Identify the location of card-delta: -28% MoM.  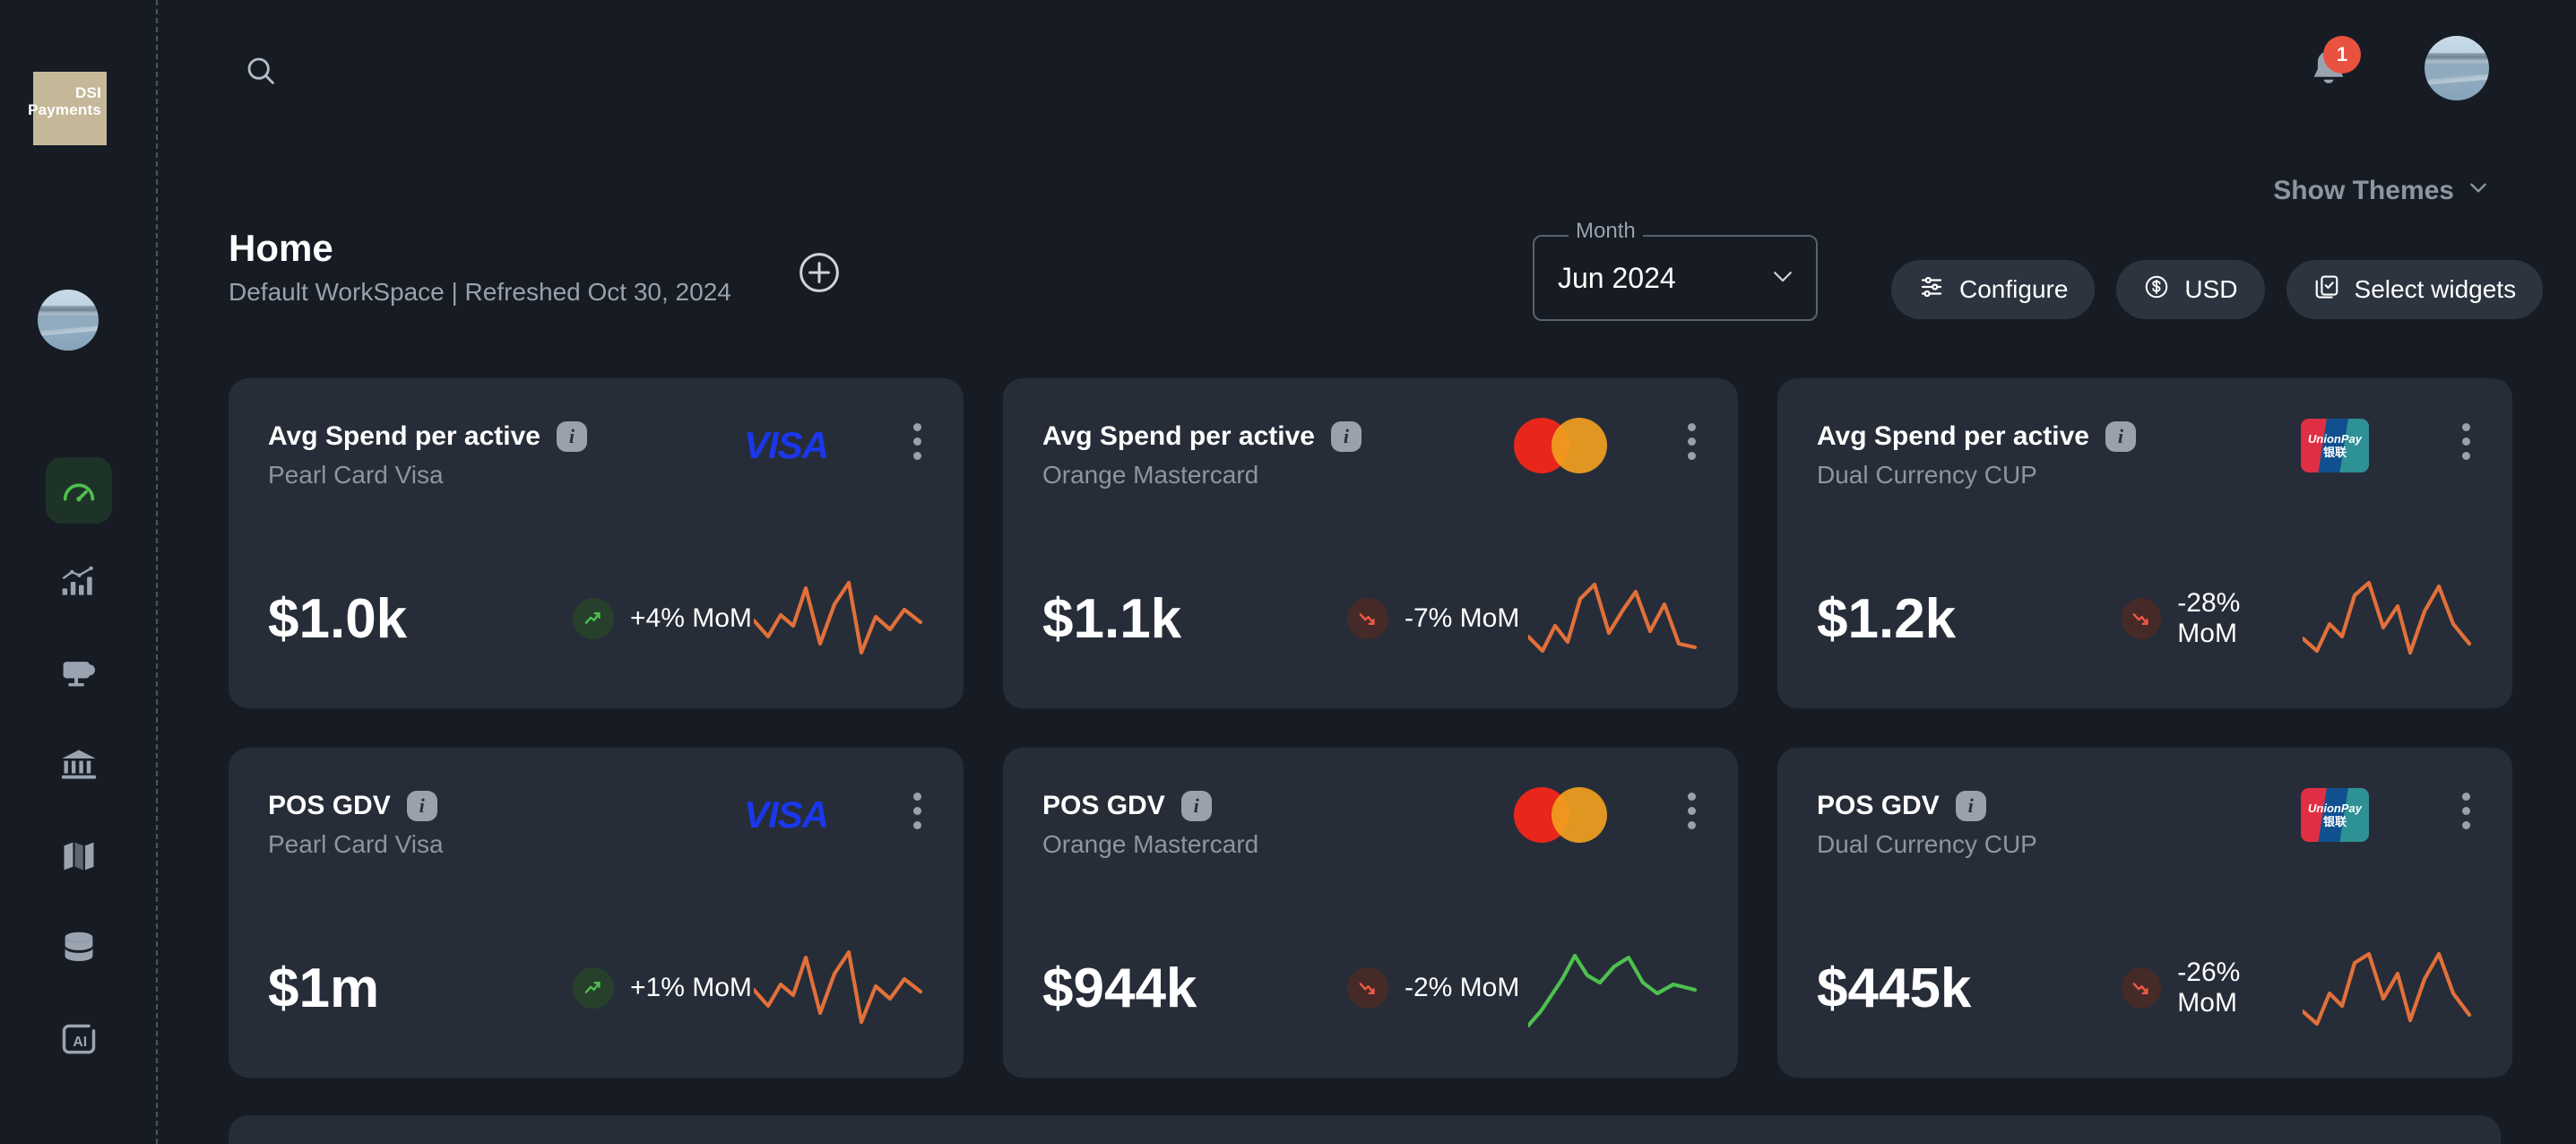
(2212, 618).